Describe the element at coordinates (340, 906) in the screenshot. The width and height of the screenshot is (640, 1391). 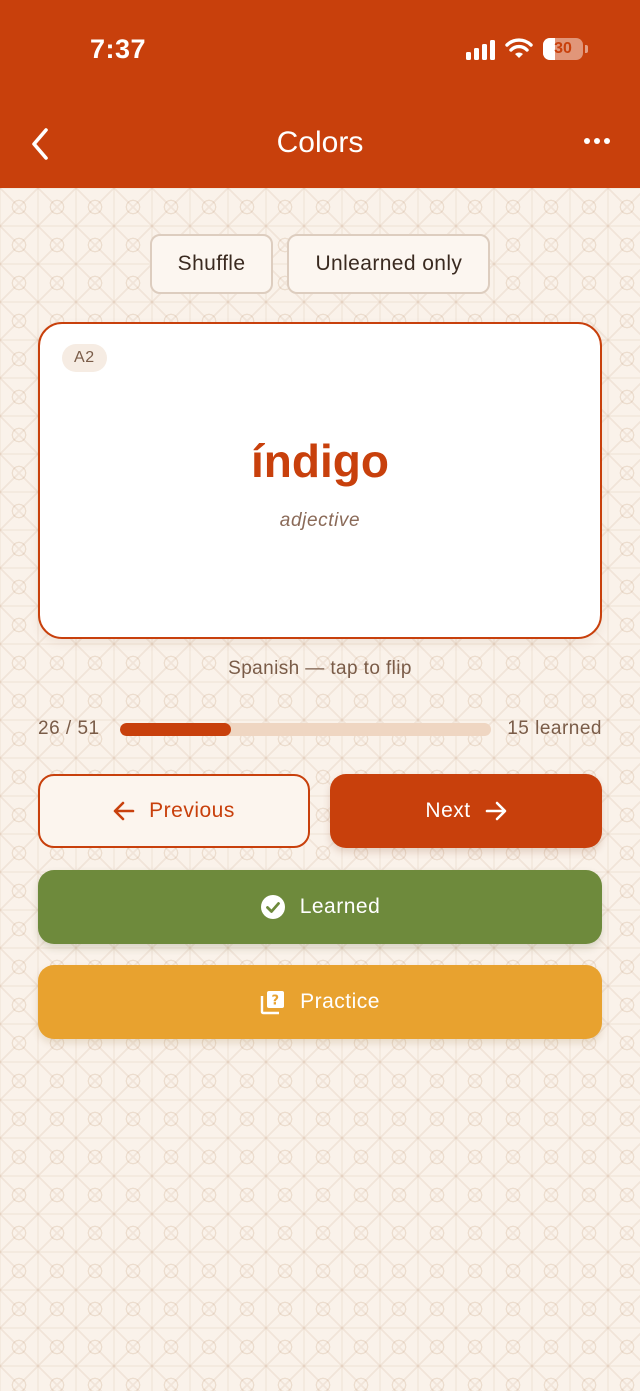
I see `learned-label: Learned` at that location.